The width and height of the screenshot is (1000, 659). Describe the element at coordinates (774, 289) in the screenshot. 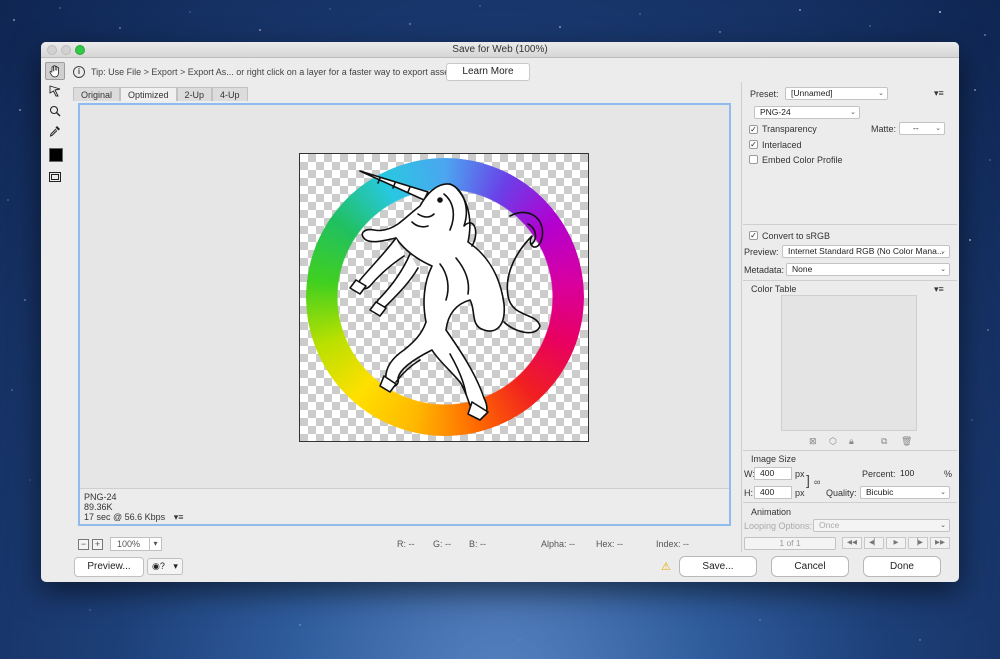

I see `color-table-heading: Color Table` at that location.